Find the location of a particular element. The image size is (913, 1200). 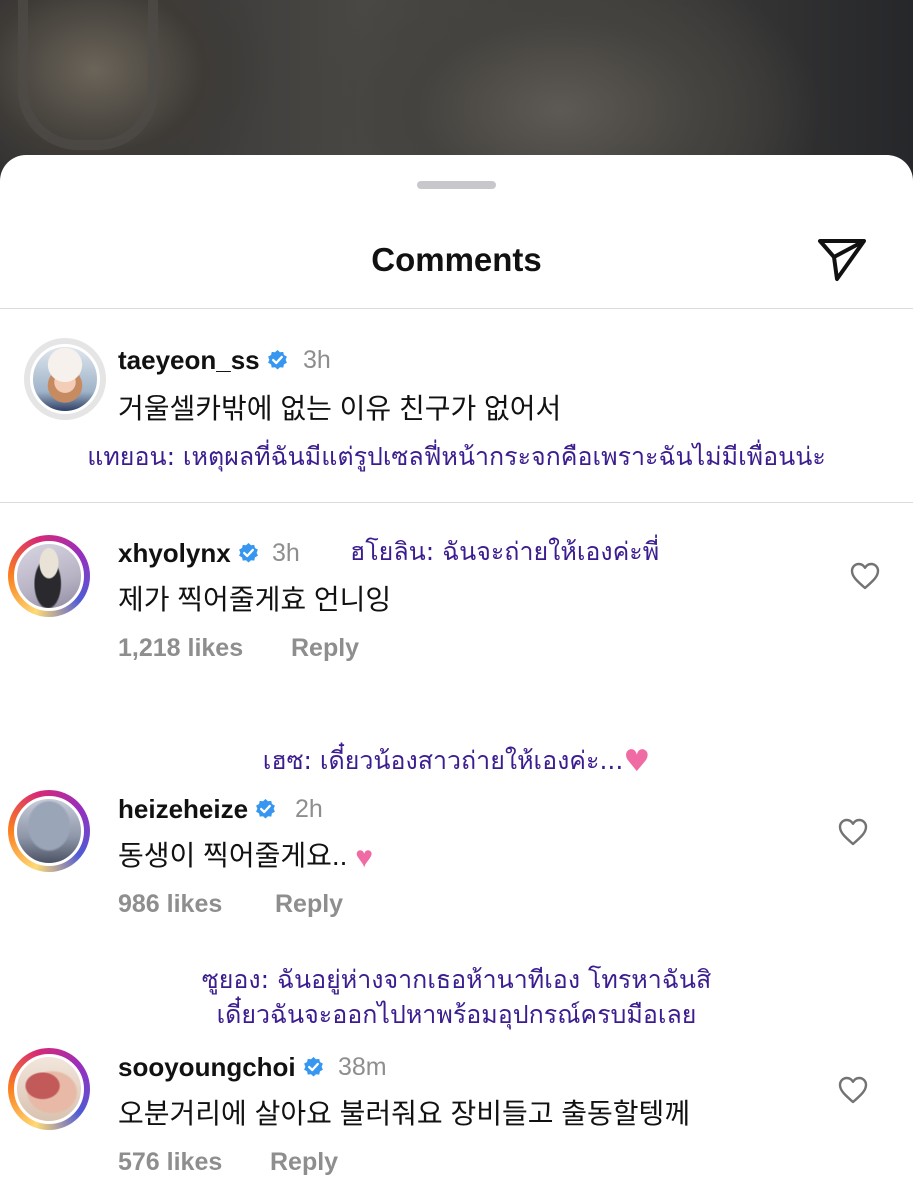

caption-username: taeyeon_ss is located at coordinates (203, 360).